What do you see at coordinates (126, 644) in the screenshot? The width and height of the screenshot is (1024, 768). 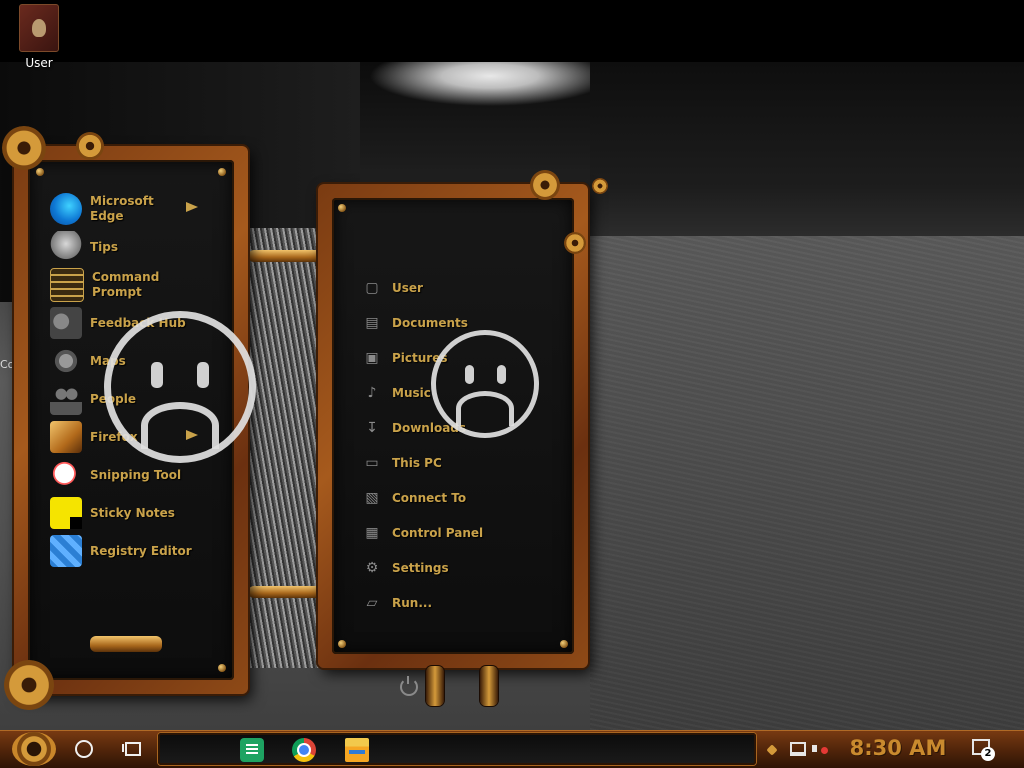 I see `lightbulb-tube-decoration` at bounding box center [126, 644].